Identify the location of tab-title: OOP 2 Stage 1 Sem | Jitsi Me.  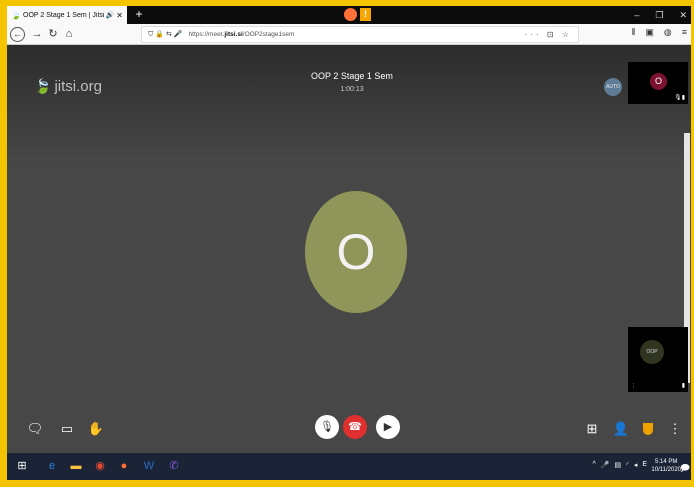
(64, 15).